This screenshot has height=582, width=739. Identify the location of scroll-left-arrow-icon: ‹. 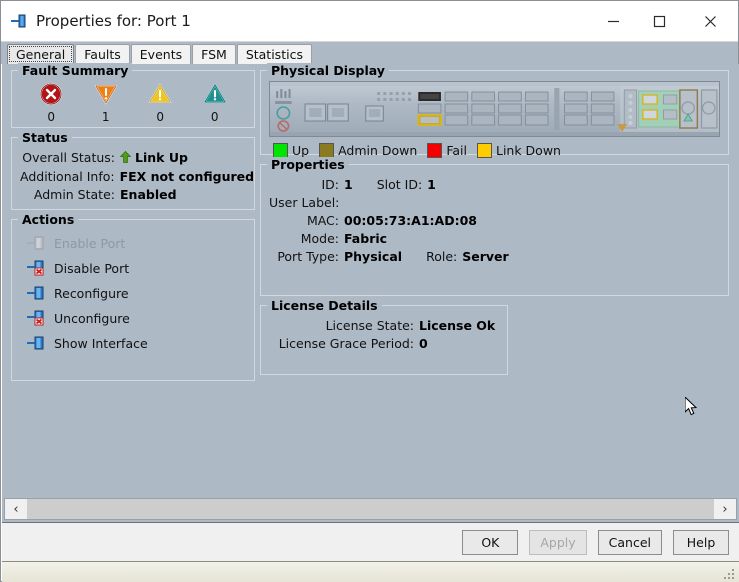
(16, 509).